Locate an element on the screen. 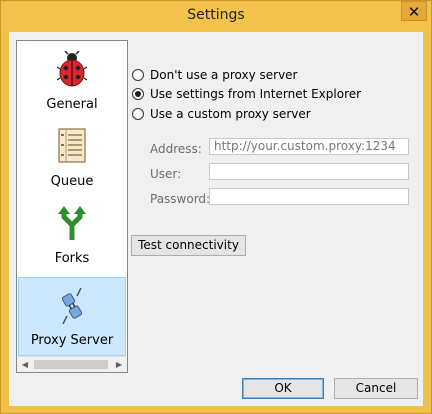 The width and height of the screenshot is (432, 414). sidebar-item-proxy-server: Proxy Server is located at coordinates (72, 316).